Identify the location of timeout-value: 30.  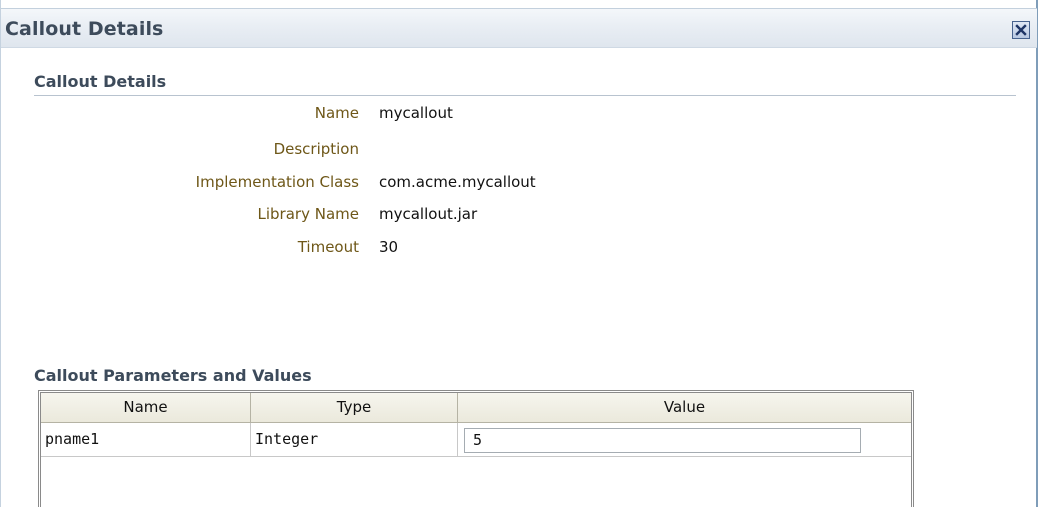
(389, 247).